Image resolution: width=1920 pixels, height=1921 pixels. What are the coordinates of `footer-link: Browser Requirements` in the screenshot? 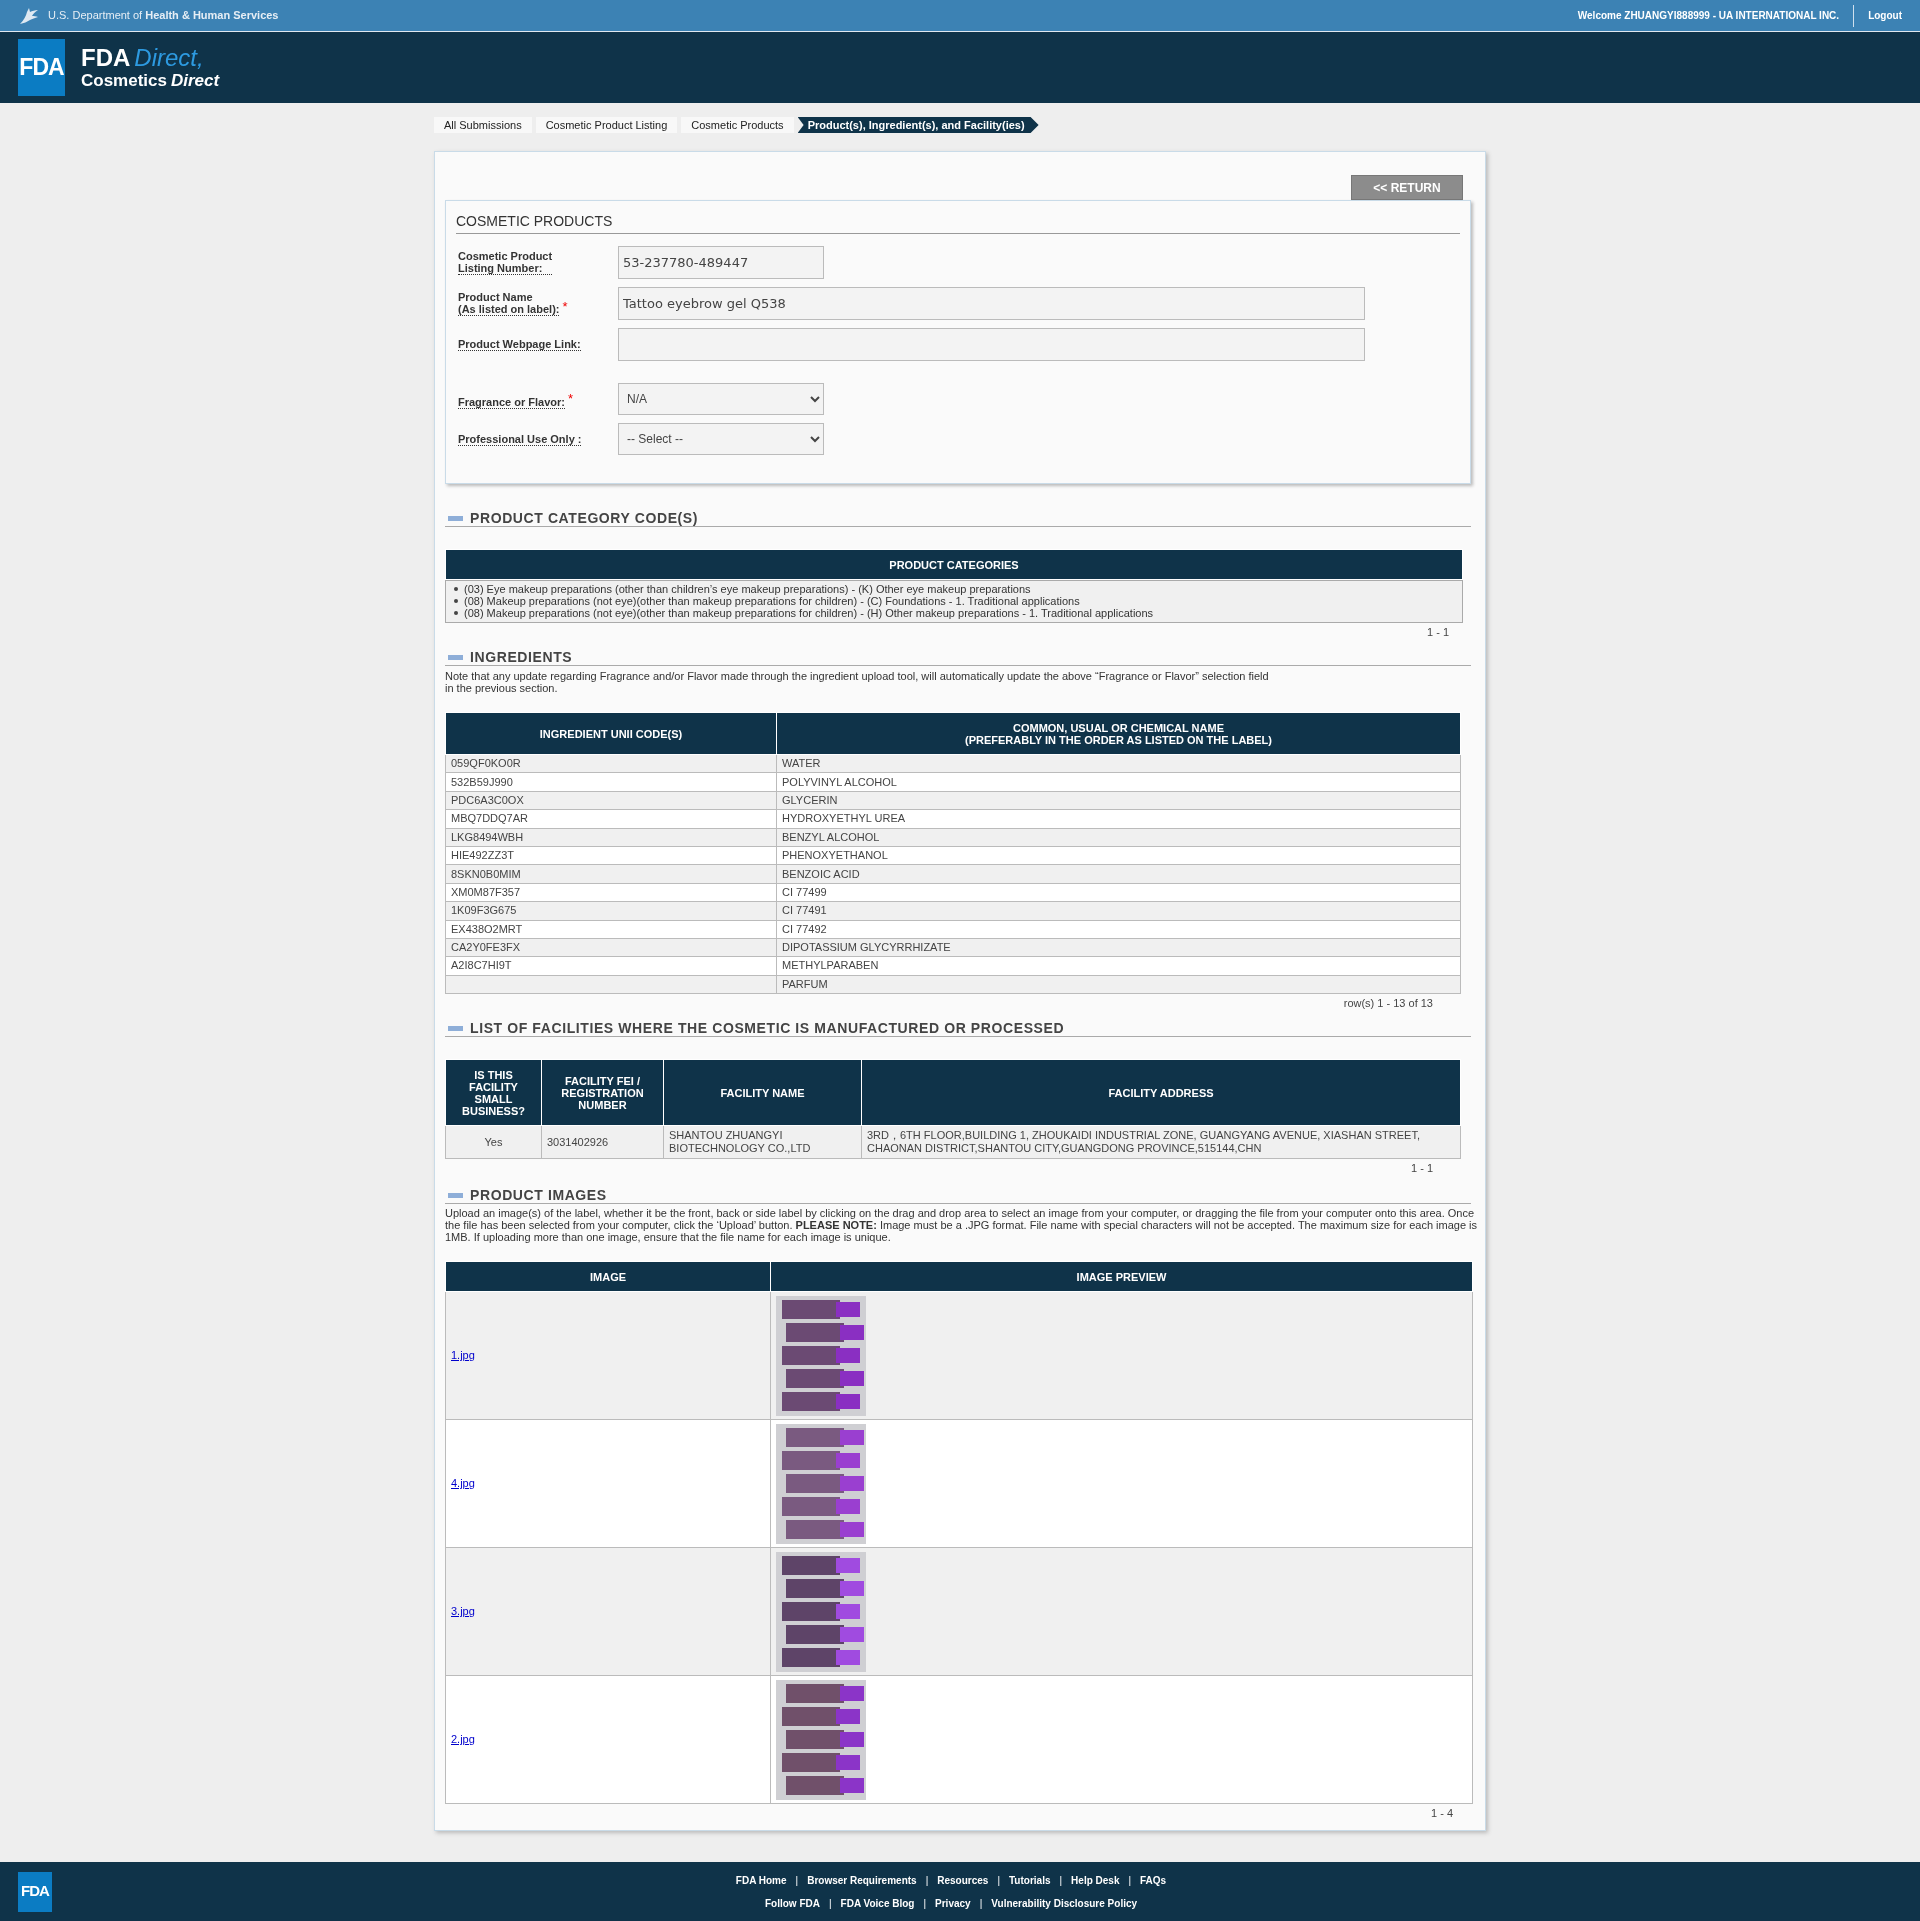 It's located at (862, 1880).